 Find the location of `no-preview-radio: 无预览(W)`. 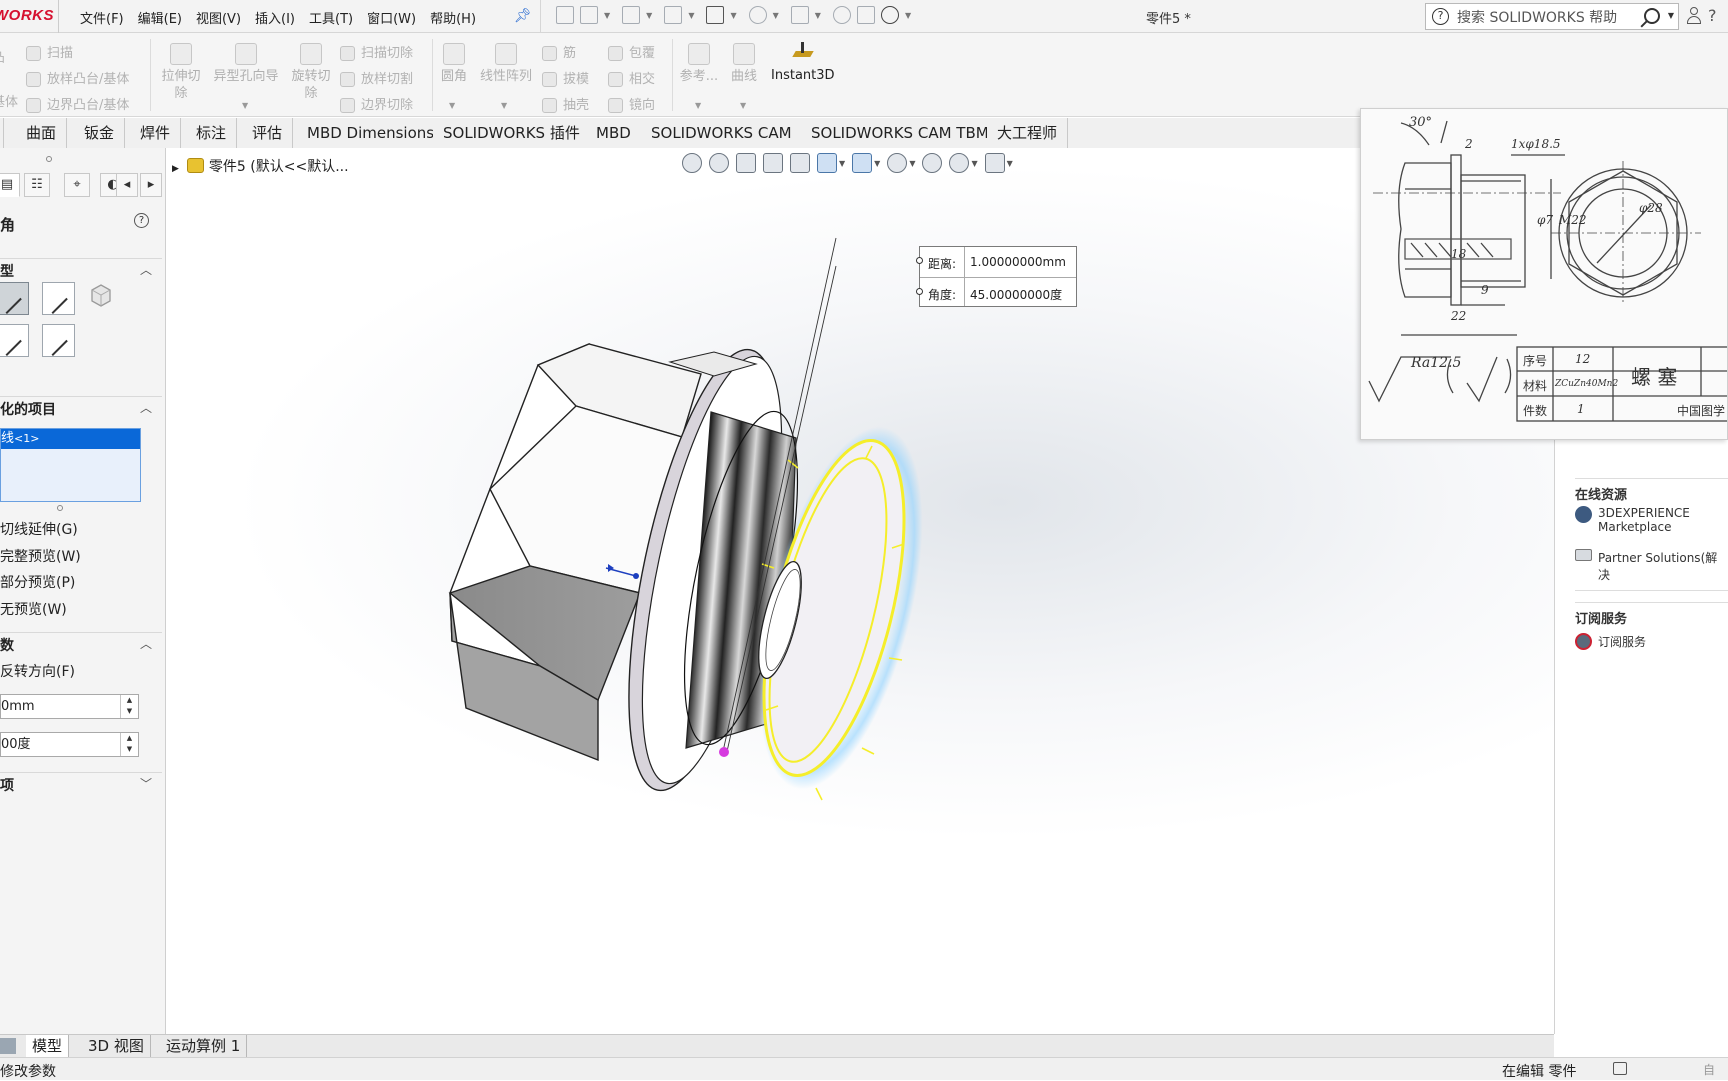

no-preview-radio: 无预览(W) is located at coordinates (33, 609).